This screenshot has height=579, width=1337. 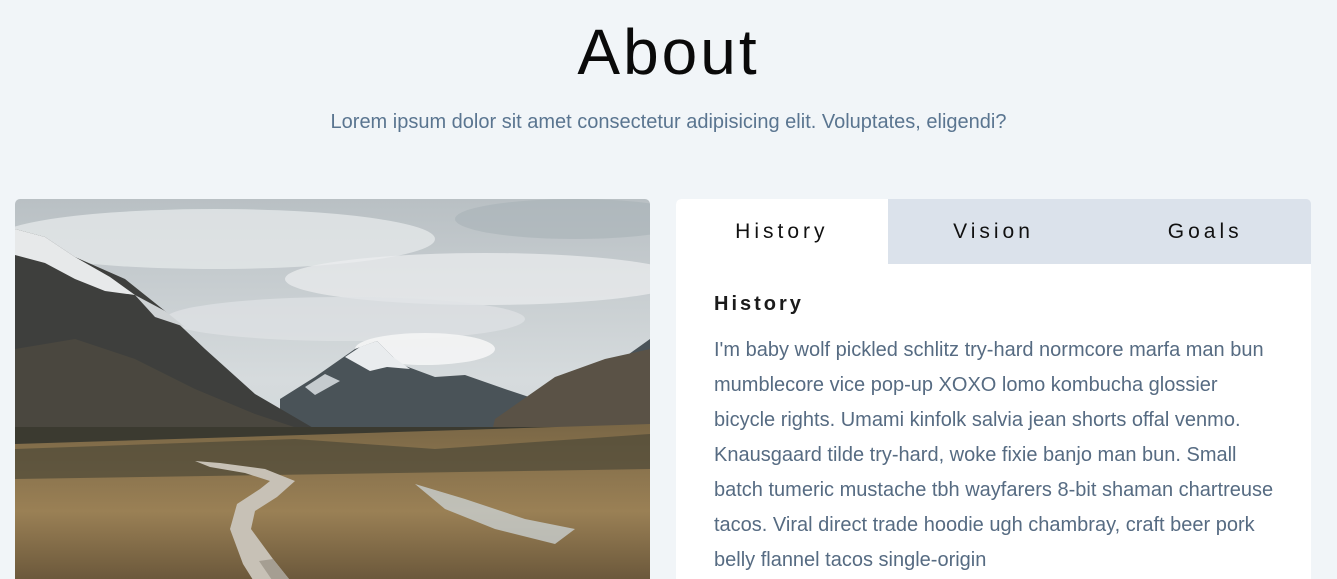 I want to click on page-title: About, so click(x=668, y=52).